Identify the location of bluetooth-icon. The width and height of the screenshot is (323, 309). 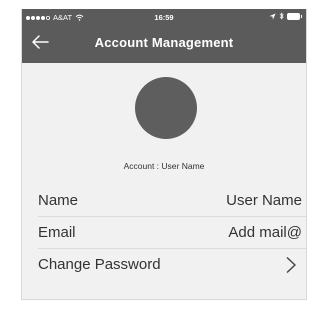
(281, 16).